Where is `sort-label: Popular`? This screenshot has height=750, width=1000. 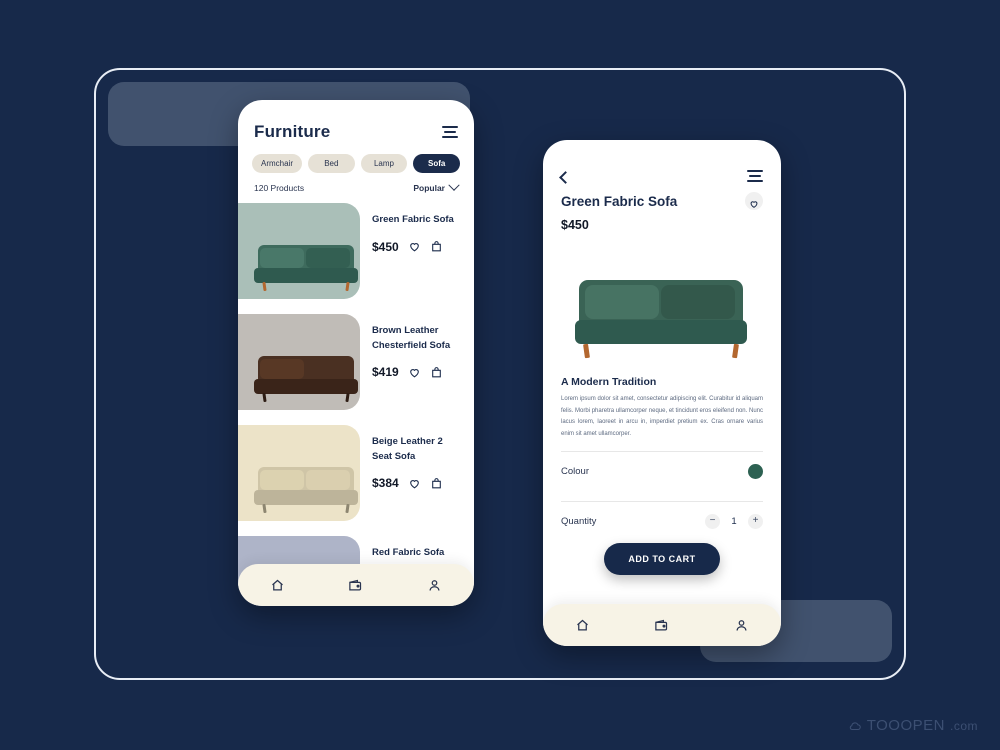 sort-label: Popular is located at coordinates (429, 188).